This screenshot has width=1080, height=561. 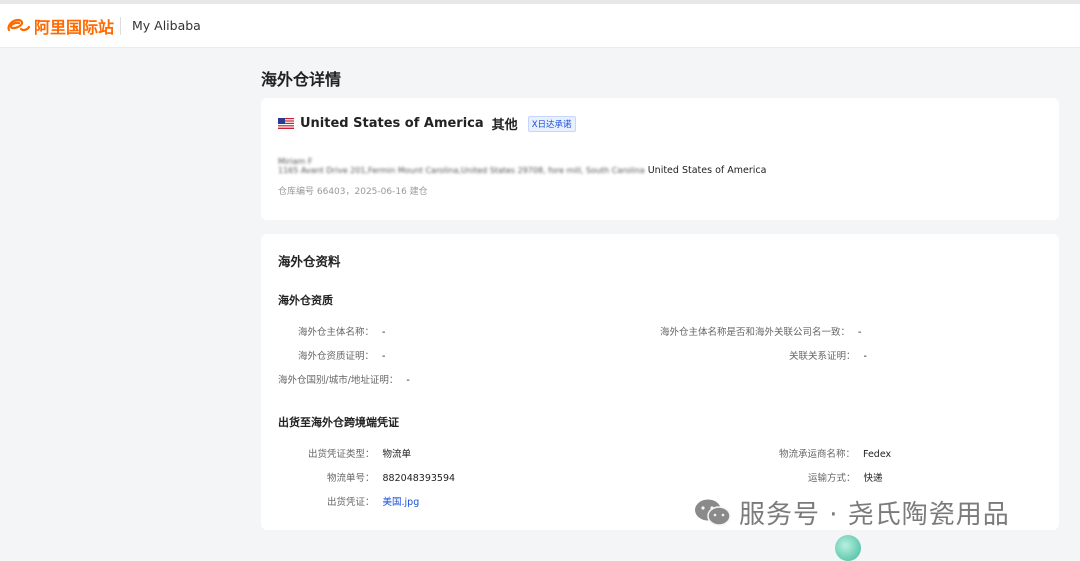 What do you see at coordinates (835, 454) in the screenshot?
I see `field-carrier-name: 物流承运商名称： Fedex` at bounding box center [835, 454].